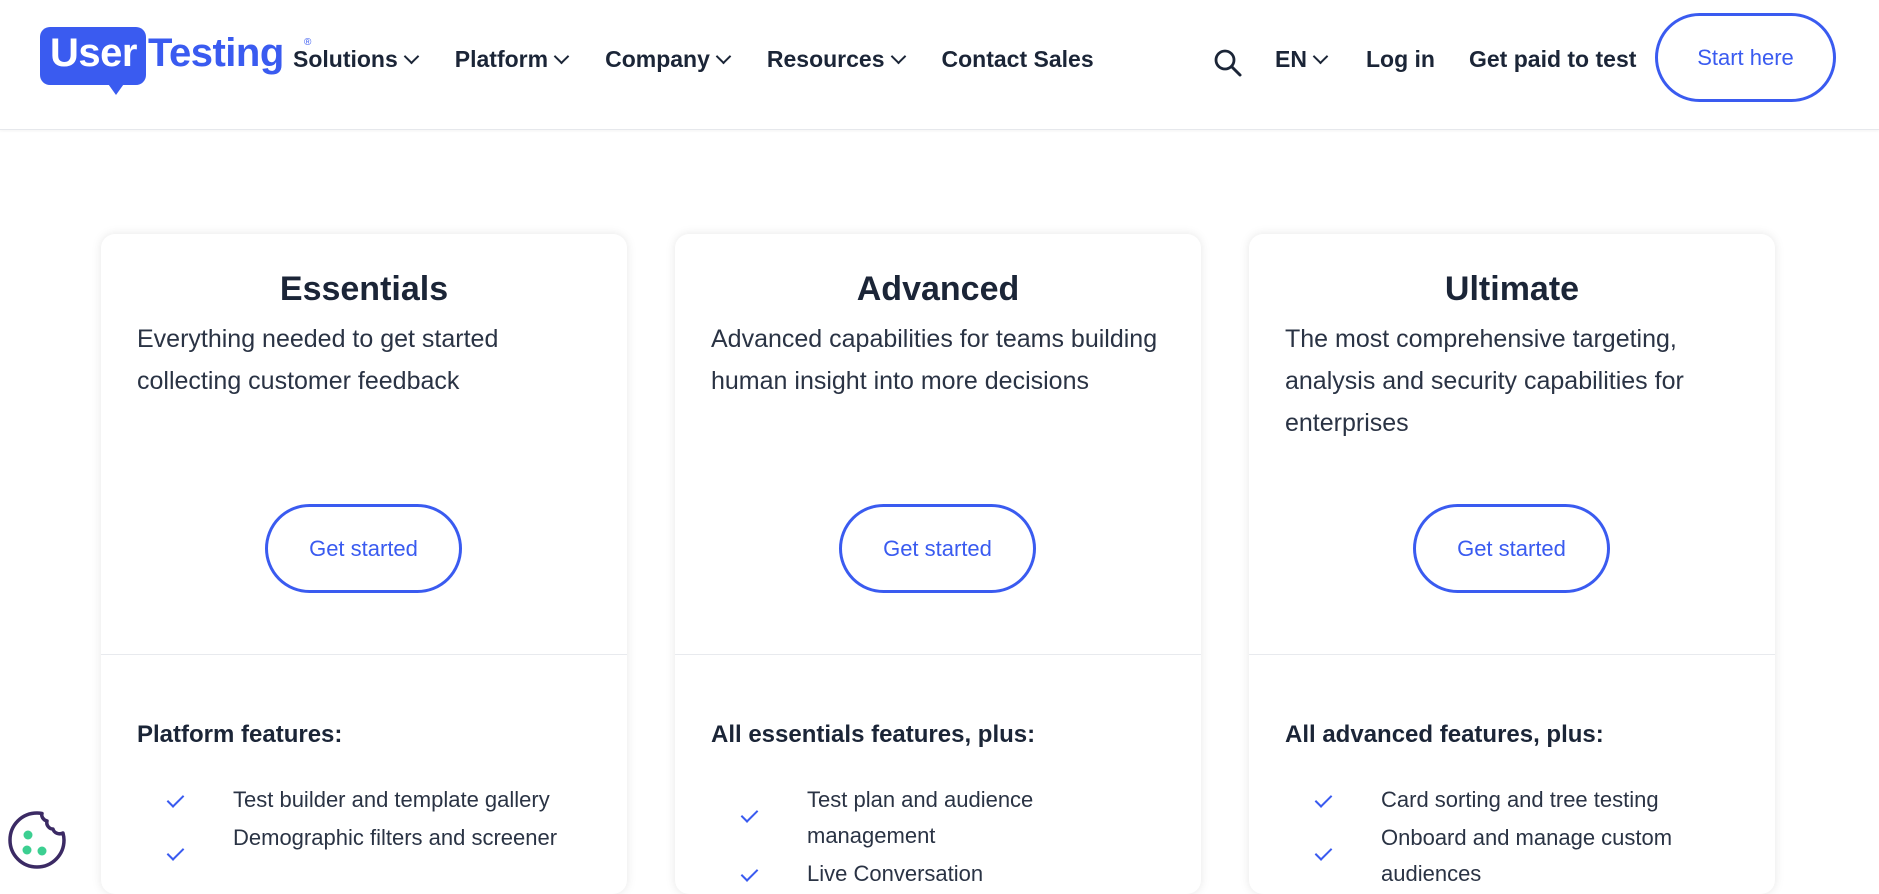 This screenshot has height=894, width=1879. What do you see at coordinates (391, 799) in the screenshot?
I see `feature-label: Test builder and template gallery` at bounding box center [391, 799].